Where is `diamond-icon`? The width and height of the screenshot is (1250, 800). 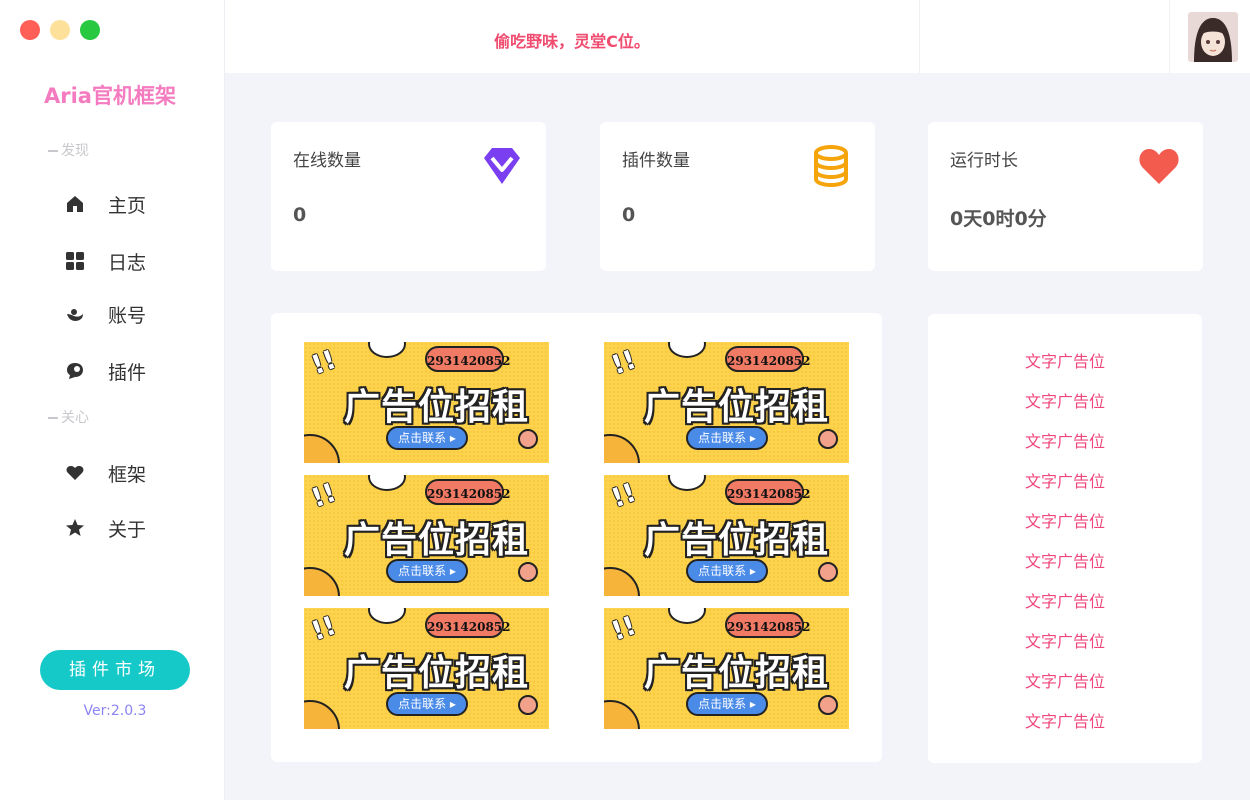 diamond-icon is located at coordinates (502, 166).